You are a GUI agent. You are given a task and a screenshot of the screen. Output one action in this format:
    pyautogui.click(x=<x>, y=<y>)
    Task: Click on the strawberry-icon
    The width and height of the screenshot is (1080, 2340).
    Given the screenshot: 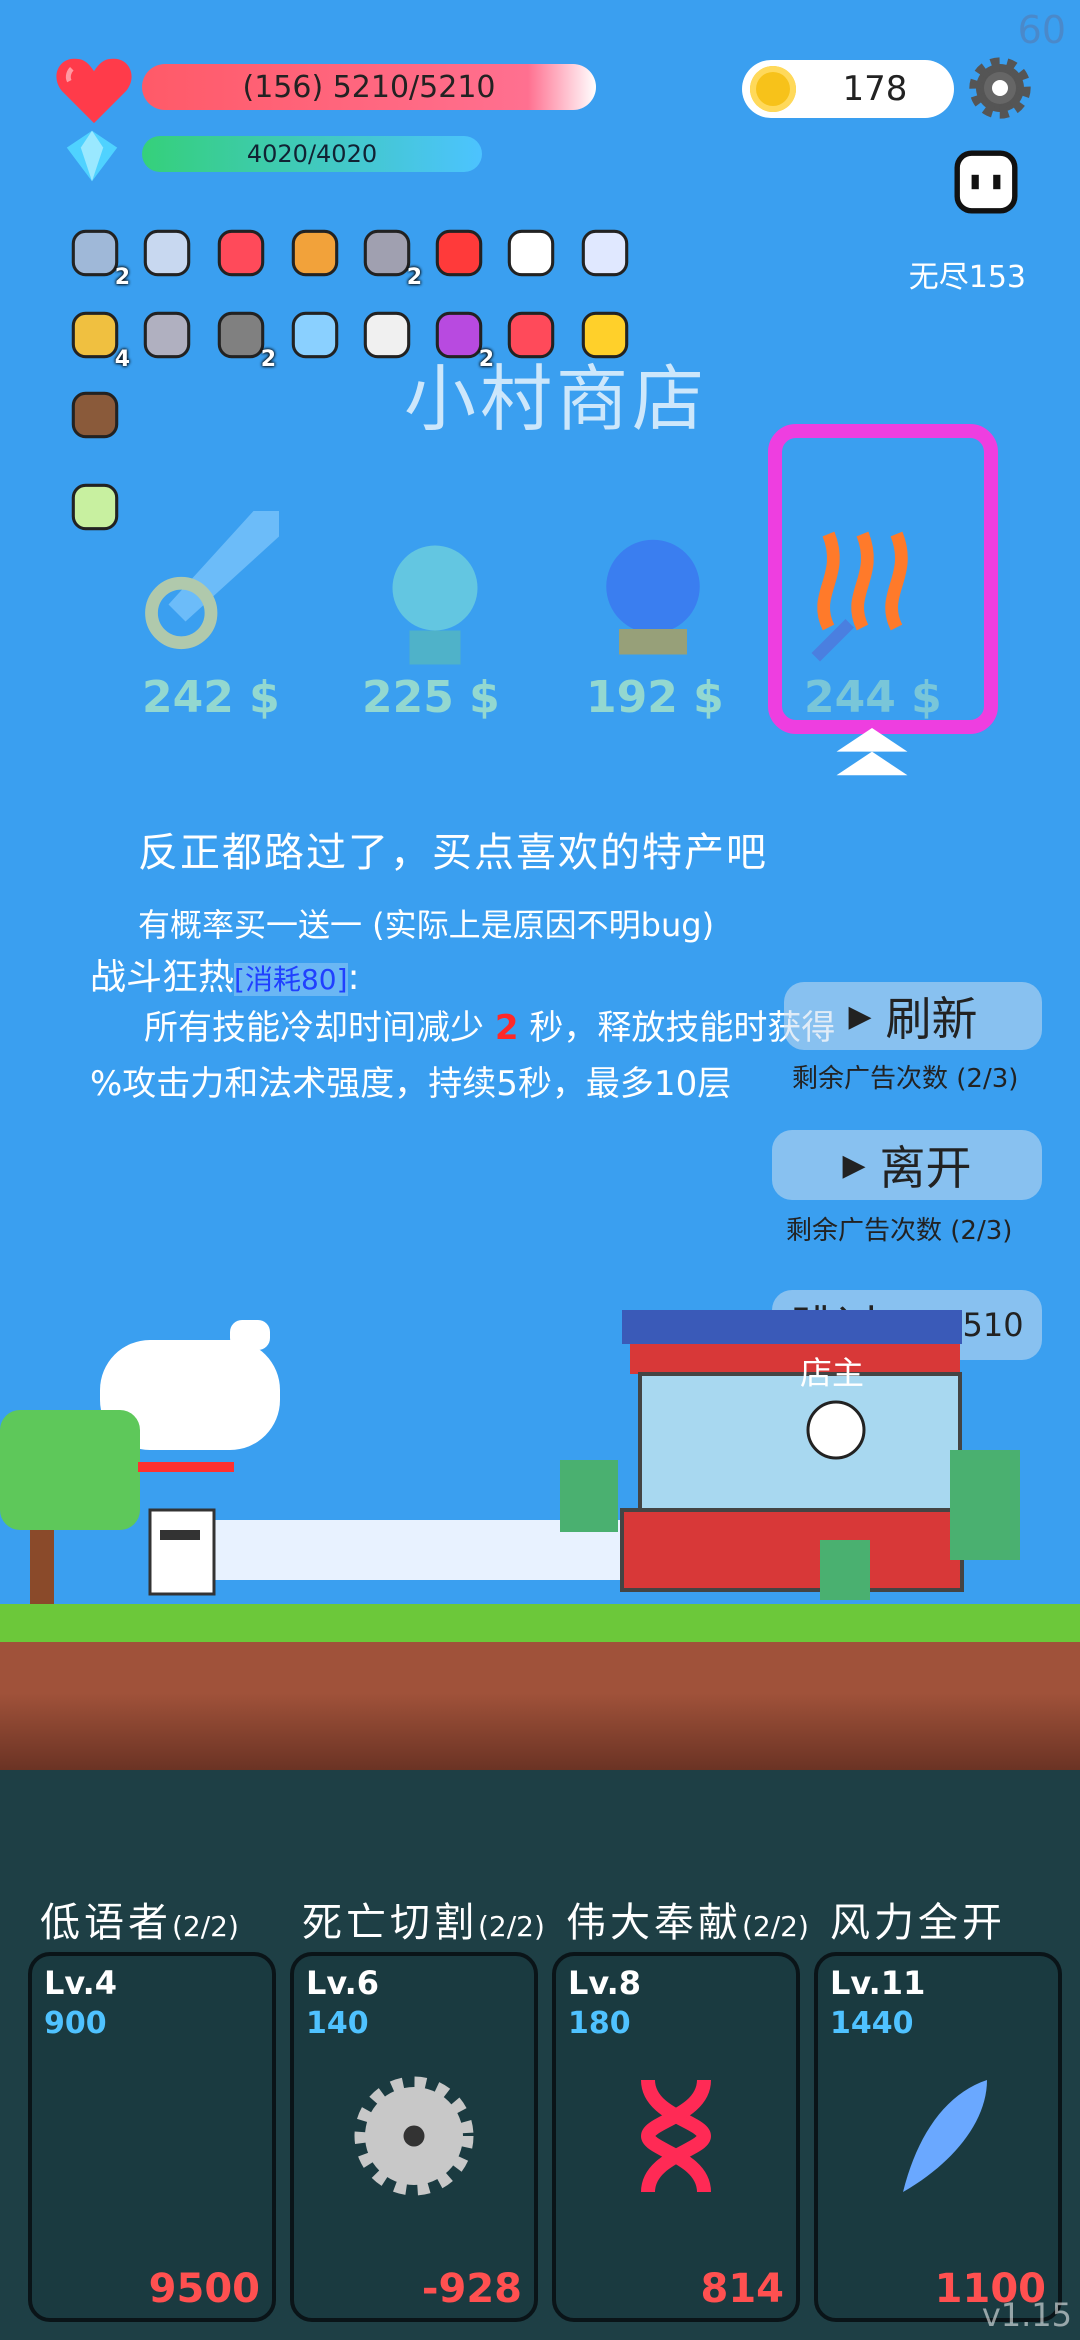 What is the action you would take?
    pyautogui.click(x=241, y=253)
    